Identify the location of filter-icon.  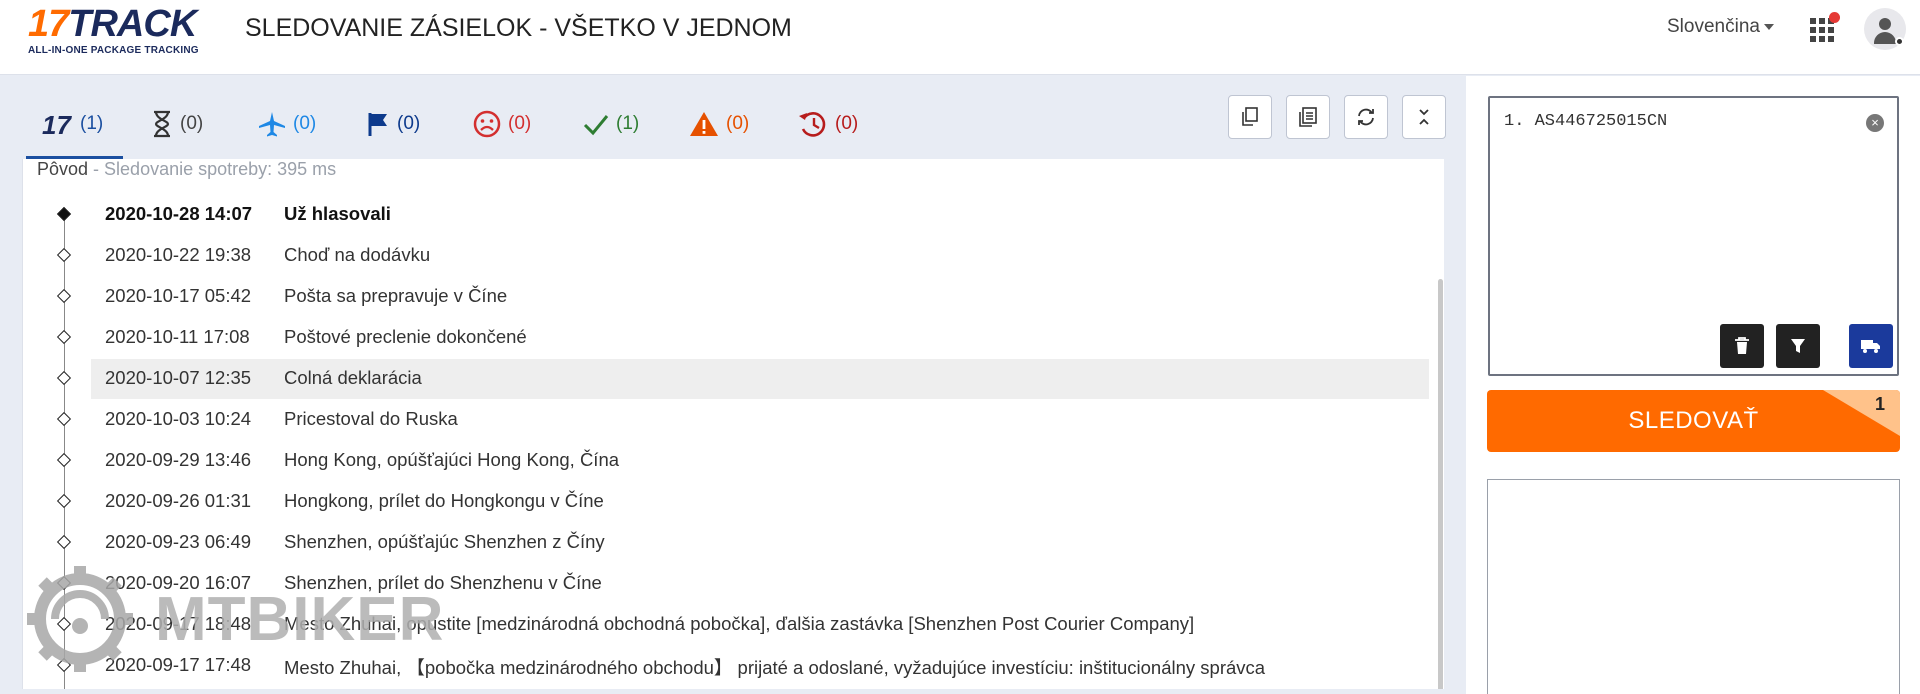
(1798, 346).